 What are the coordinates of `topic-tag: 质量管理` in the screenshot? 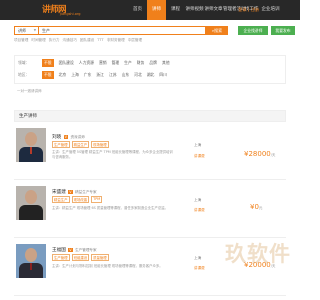 It's located at (100, 257).